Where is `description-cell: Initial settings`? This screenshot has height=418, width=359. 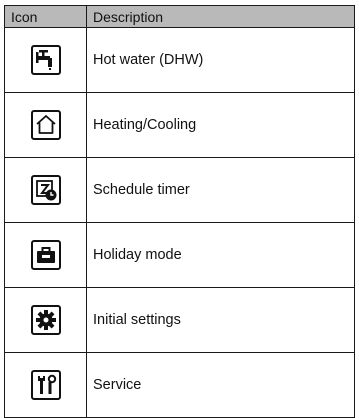
description-cell: Initial settings is located at coordinates (220, 320).